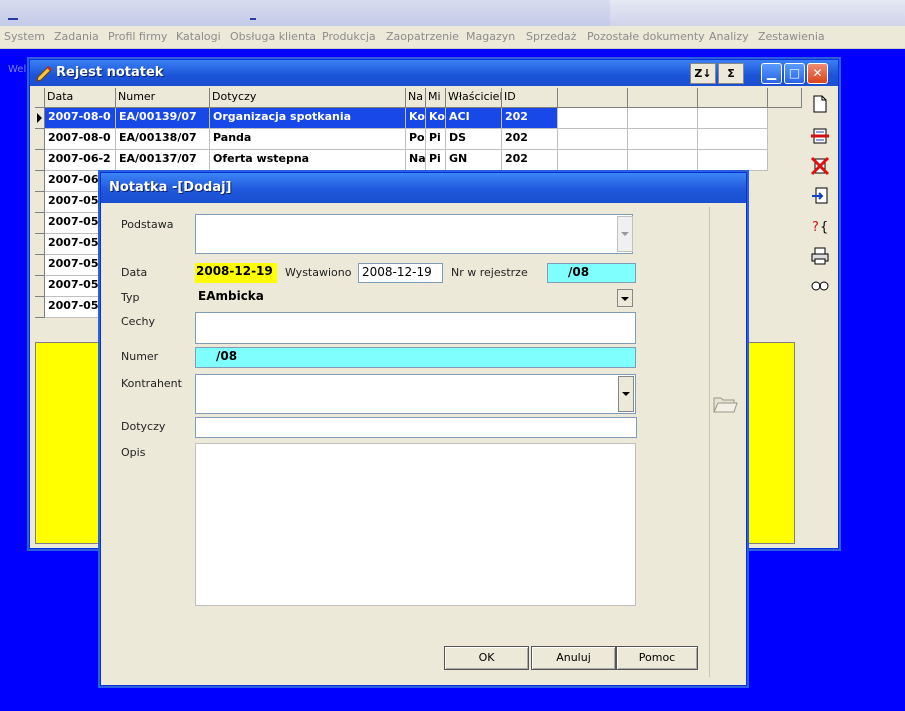  I want to click on cell-numer: EA/00139/07, so click(163, 118).